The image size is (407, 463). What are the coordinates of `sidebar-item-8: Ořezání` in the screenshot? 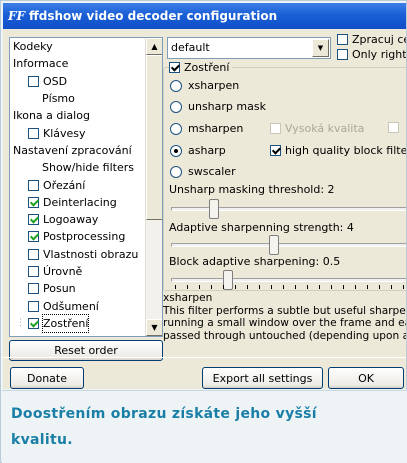 It's located at (78, 184).